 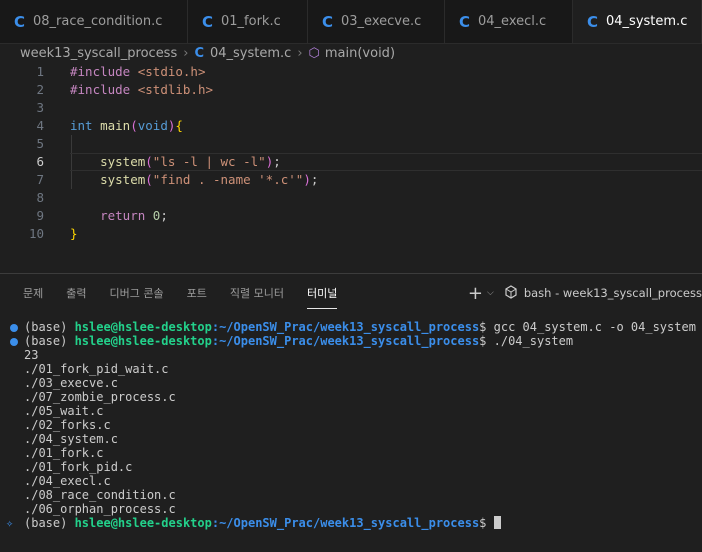 I want to click on tab-04-execl: C 04_execl.c, so click(x=509, y=21).